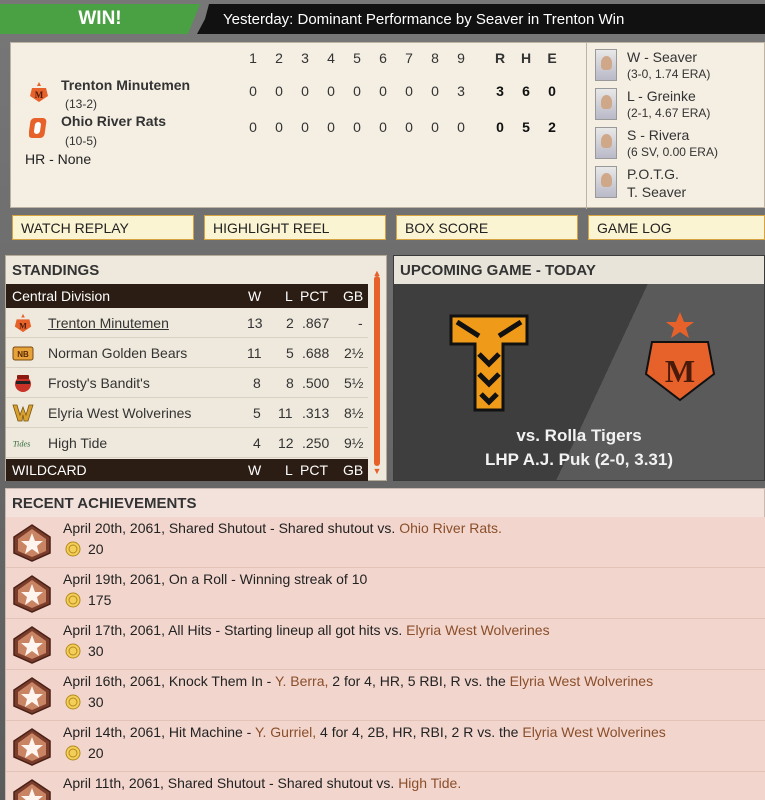  I want to click on bandits-logo-icon, so click(23, 383).